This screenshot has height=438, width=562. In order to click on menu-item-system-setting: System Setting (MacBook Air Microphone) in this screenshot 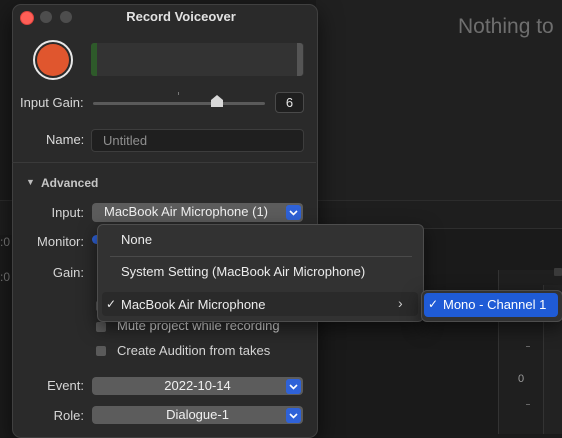, I will do `click(243, 271)`.